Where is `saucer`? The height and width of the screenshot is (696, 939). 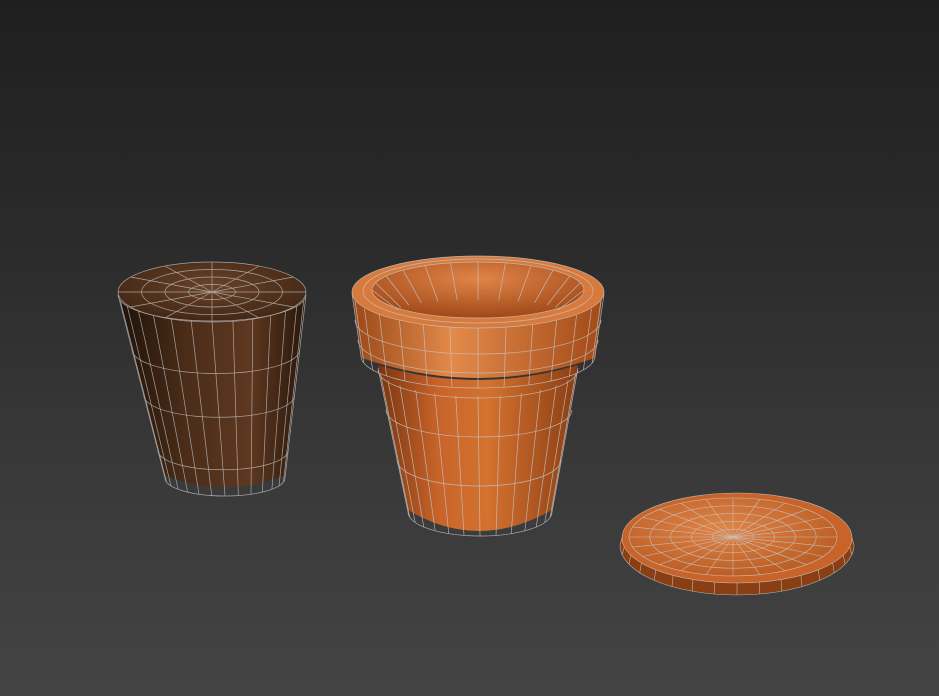 saucer is located at coordinates (737, 544).